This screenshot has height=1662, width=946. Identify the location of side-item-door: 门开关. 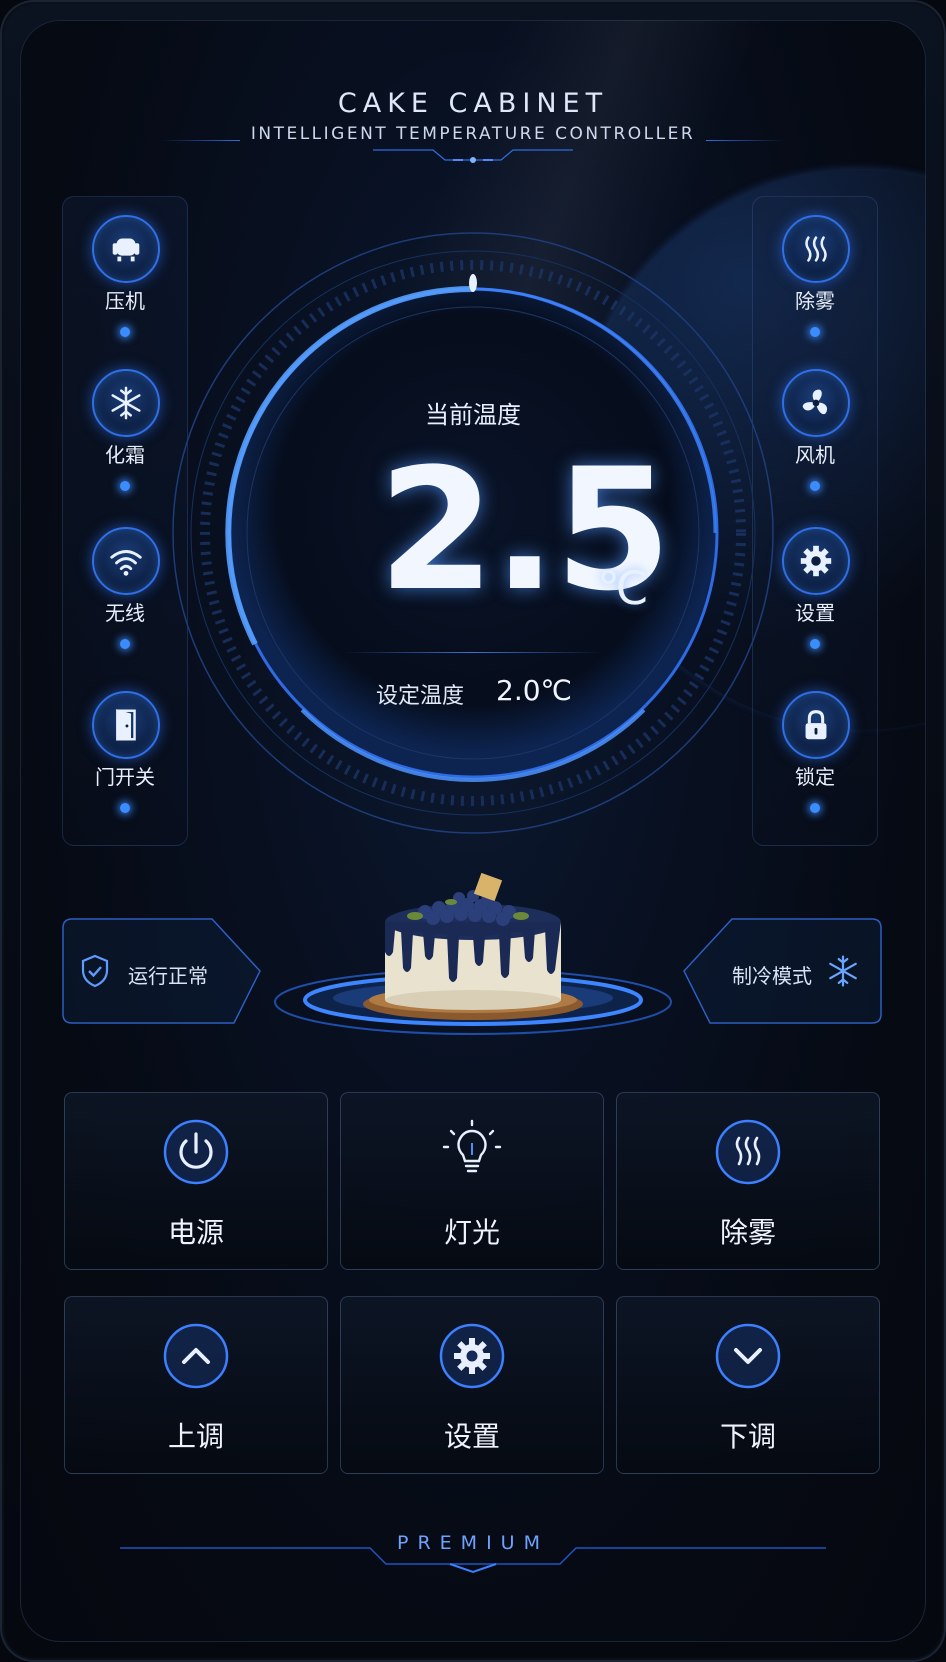
(125, 753).